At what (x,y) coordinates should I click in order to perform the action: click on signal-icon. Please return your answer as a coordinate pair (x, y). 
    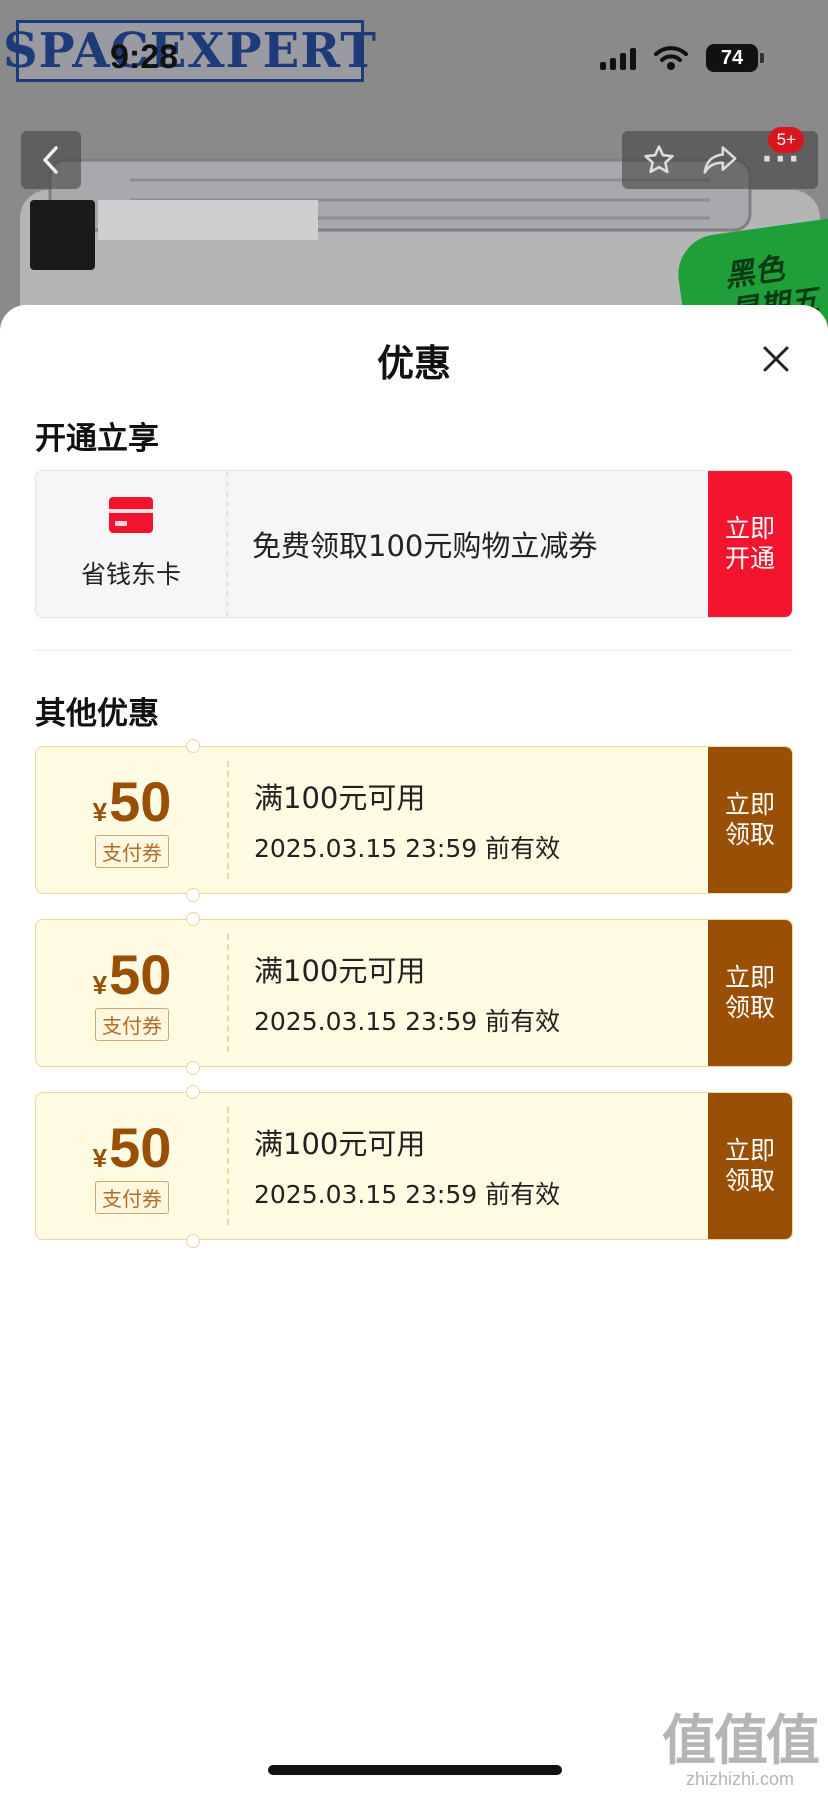
    Looking at the image, I should click on (618, 58).